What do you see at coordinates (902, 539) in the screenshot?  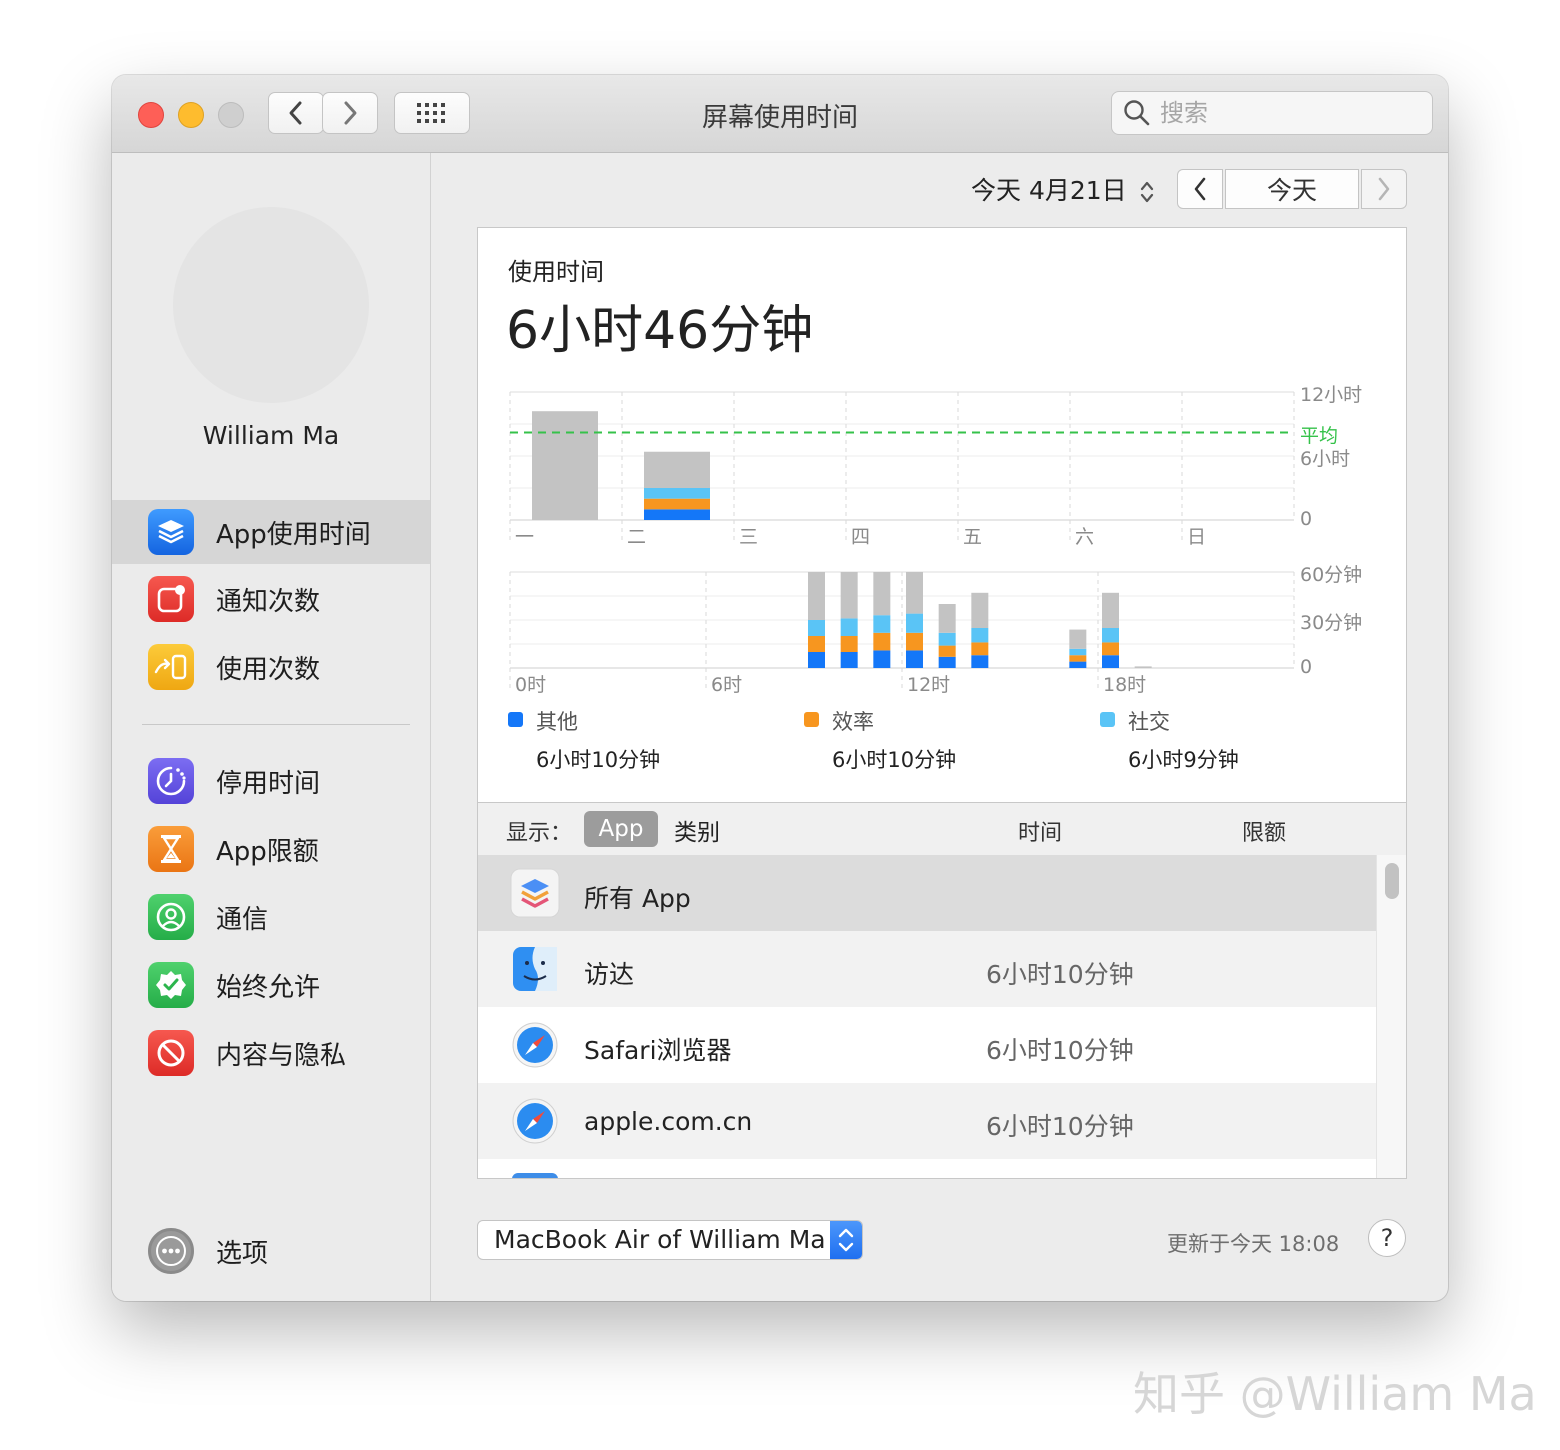 I see `usage-charts` at bounding box center [902, 539].